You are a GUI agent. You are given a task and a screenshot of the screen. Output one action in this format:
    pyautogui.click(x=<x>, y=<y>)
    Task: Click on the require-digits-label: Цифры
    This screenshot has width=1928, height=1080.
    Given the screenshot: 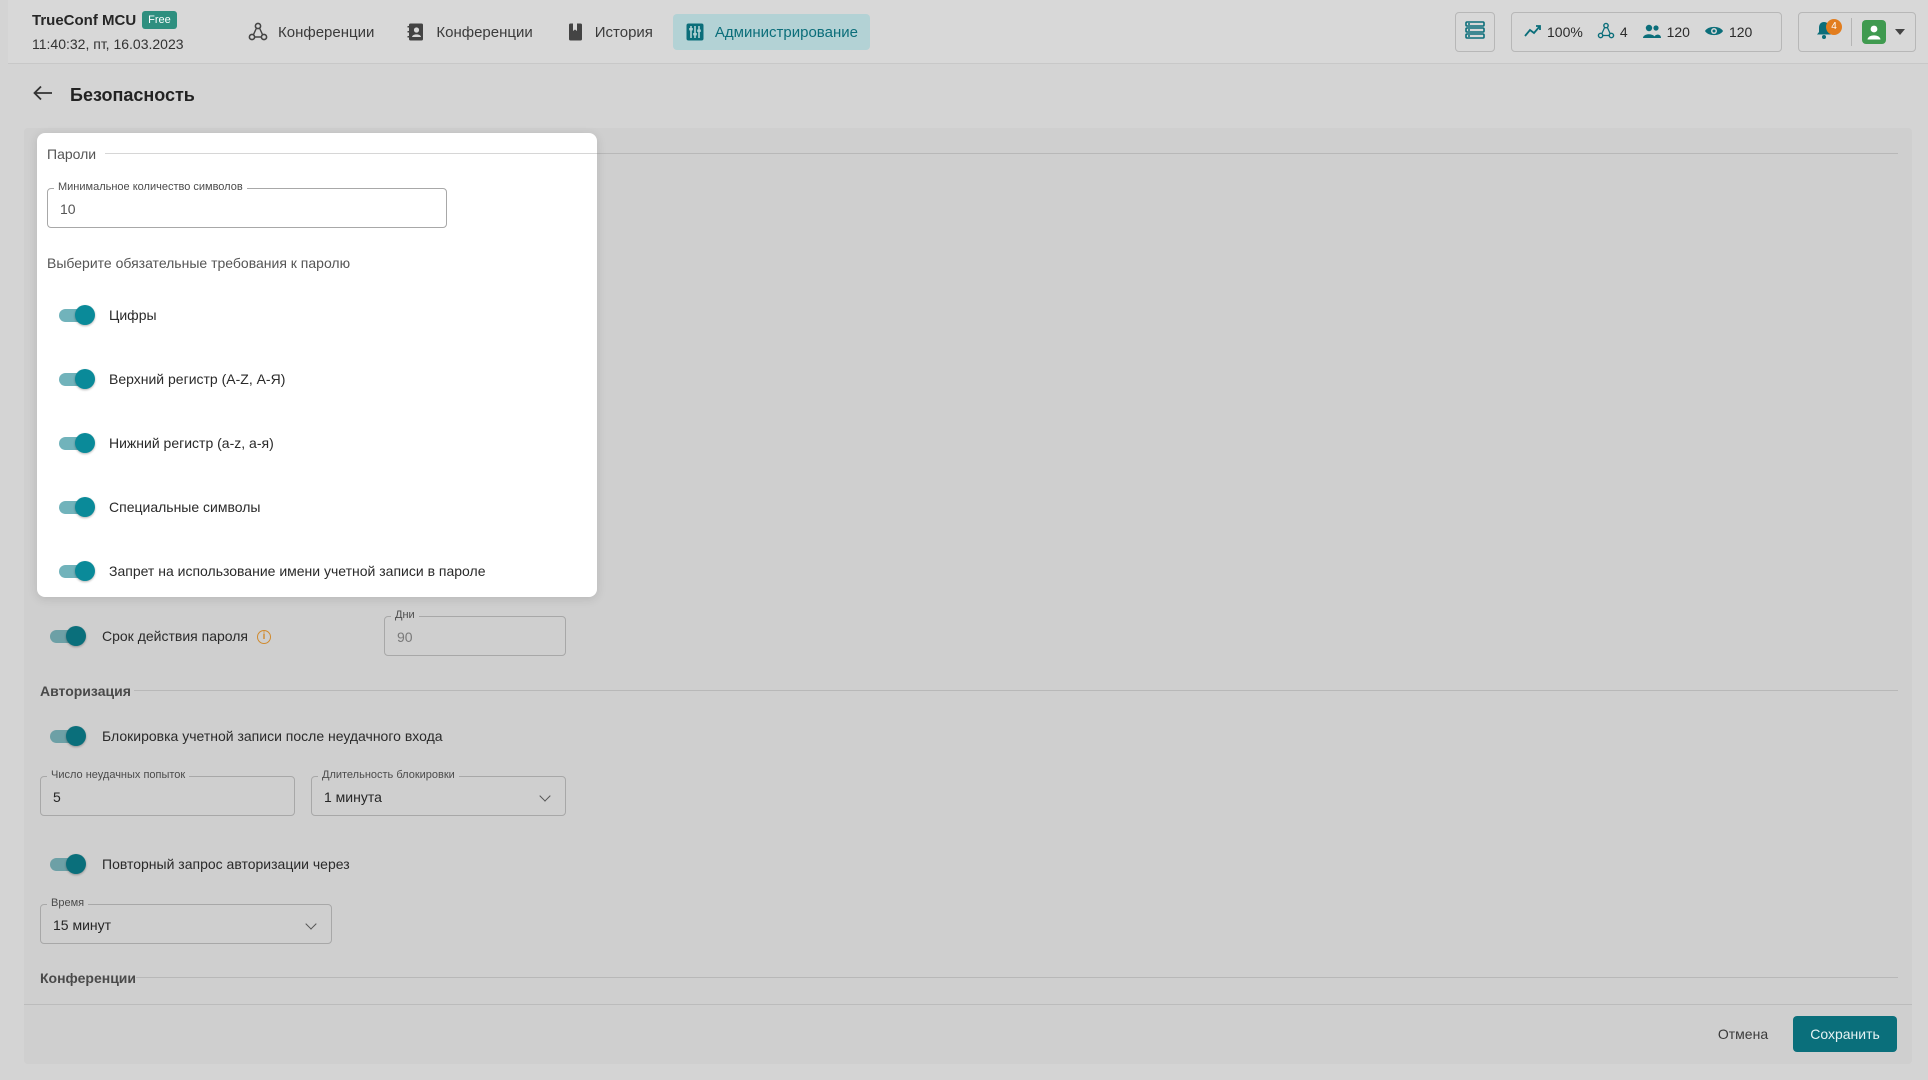 What is the action you would take?
    pyautogui.click(x=133, y=315)
    